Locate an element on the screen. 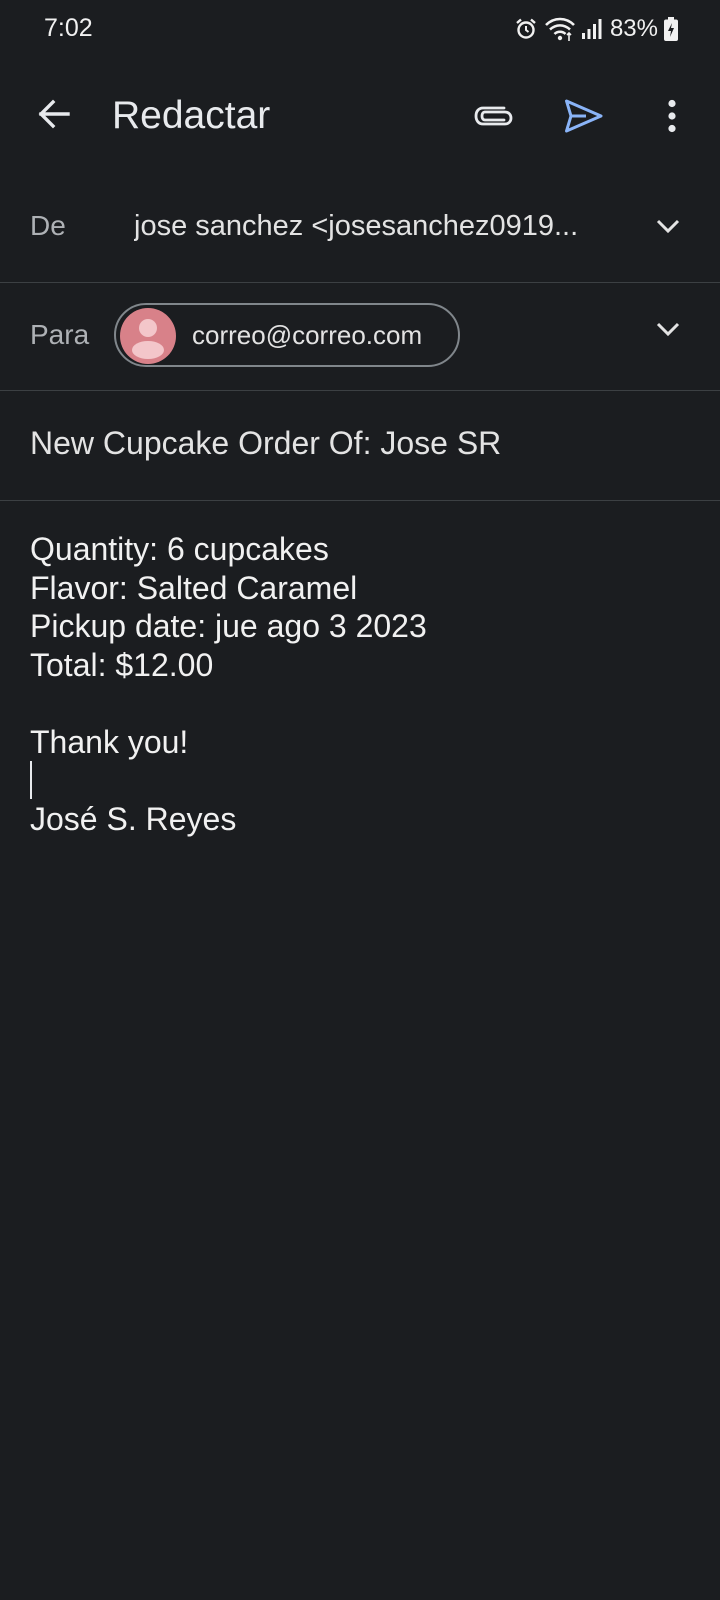 The height and width of the screenshot is (1600, 720). back-button is located at coordinates (54, 116).